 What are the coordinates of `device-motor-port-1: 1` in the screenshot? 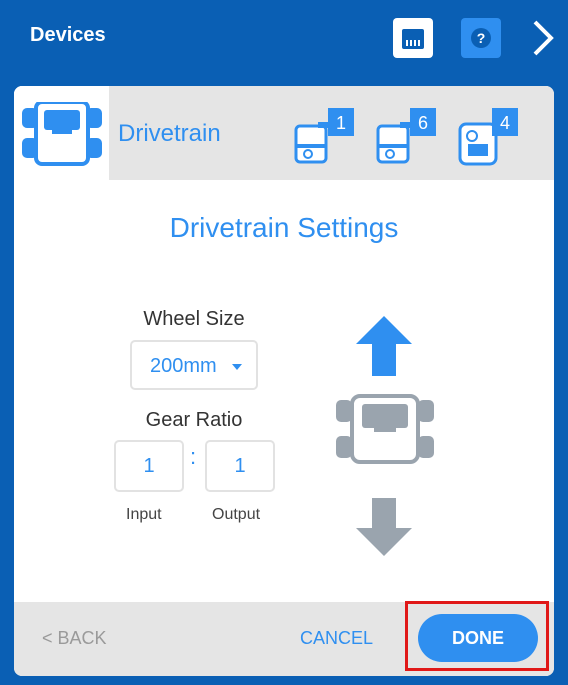 It's located at (325, 136).